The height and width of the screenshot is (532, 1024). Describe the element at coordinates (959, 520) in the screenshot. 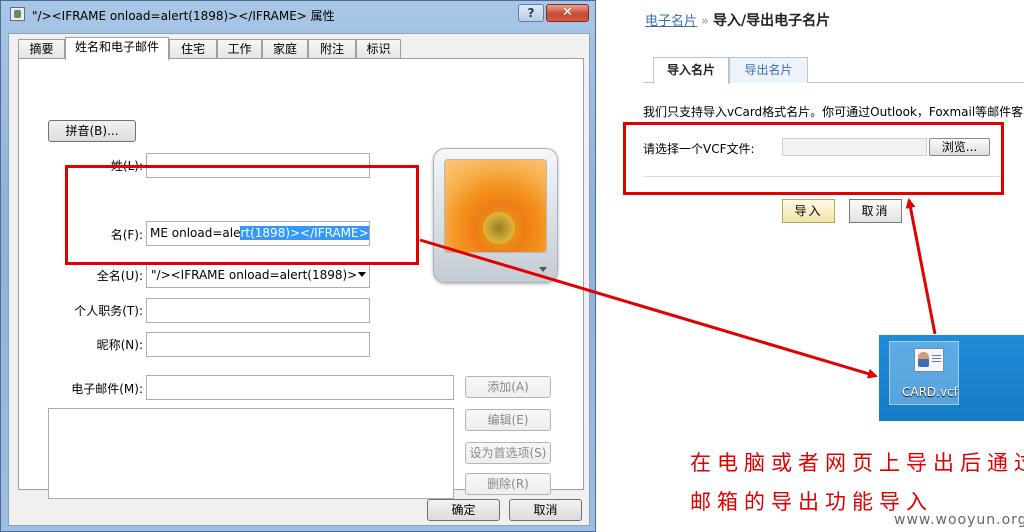

I see `watermark: www.wooyun.org` at that location.